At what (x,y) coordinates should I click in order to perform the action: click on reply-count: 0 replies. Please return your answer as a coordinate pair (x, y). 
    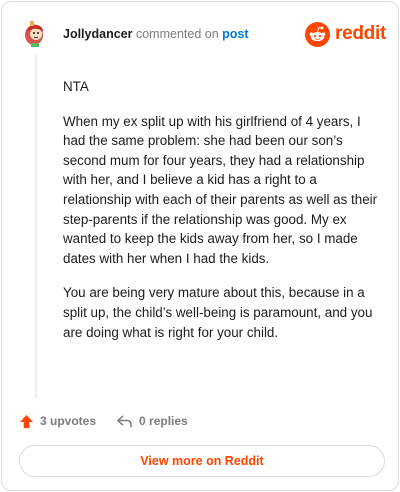
    Looking at the image, I should click on (163, 421).